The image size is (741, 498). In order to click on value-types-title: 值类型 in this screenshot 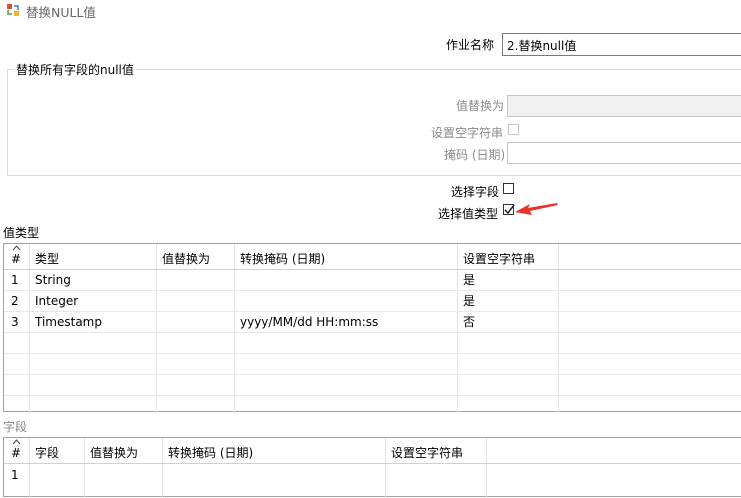, I will do `click(21, 233)`.